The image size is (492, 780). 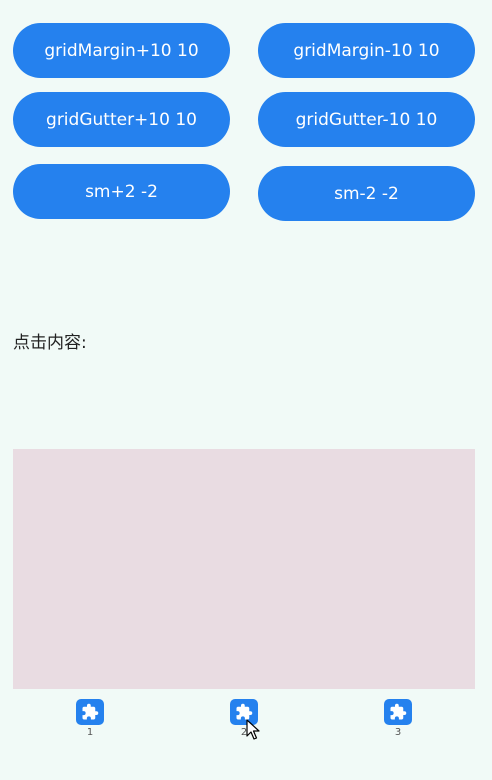 What do you see at coordinates (244, 719) in the screenshot?
I see `tab-bar: 1 2 3` at bounding box center [244, 719].